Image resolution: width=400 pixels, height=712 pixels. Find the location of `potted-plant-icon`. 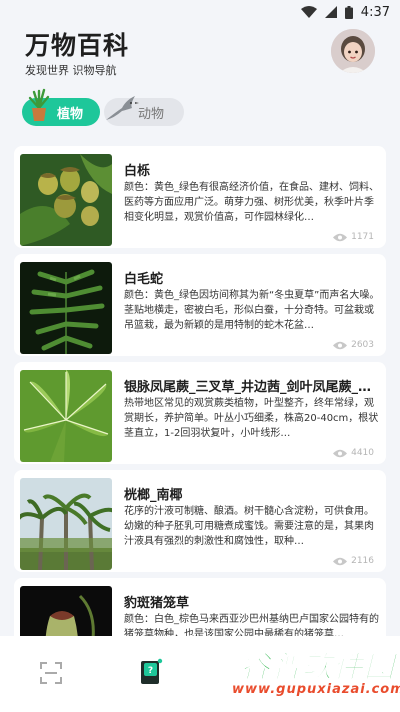

potted-plant-icon is located at coordinates (39, 104).